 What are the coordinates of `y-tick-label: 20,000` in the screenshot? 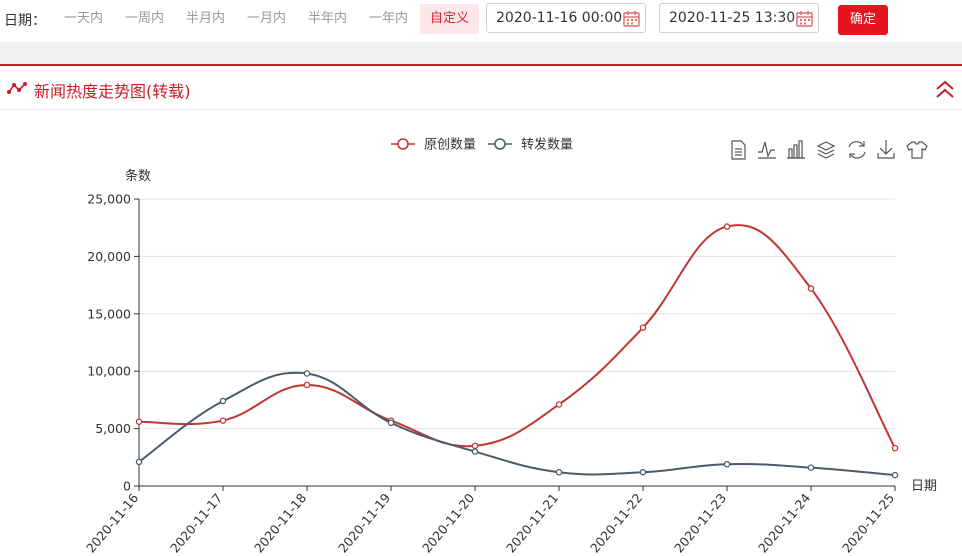 It's located at (109, 256).